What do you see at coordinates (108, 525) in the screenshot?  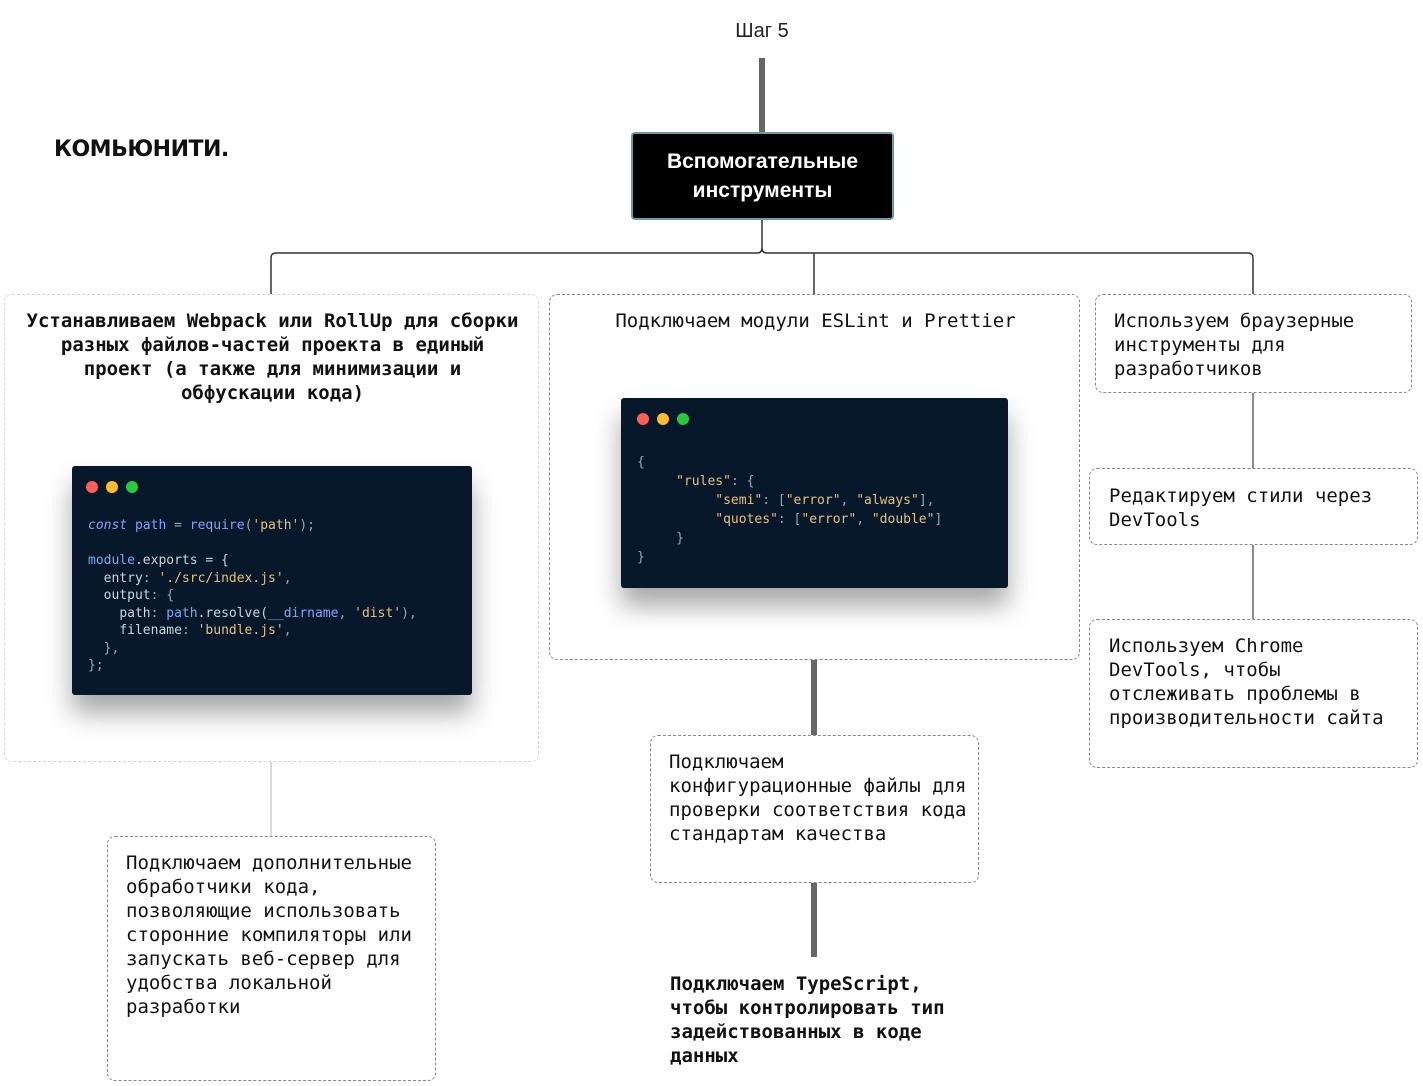 I see `code-token: const` at bounding box center [108, 525].